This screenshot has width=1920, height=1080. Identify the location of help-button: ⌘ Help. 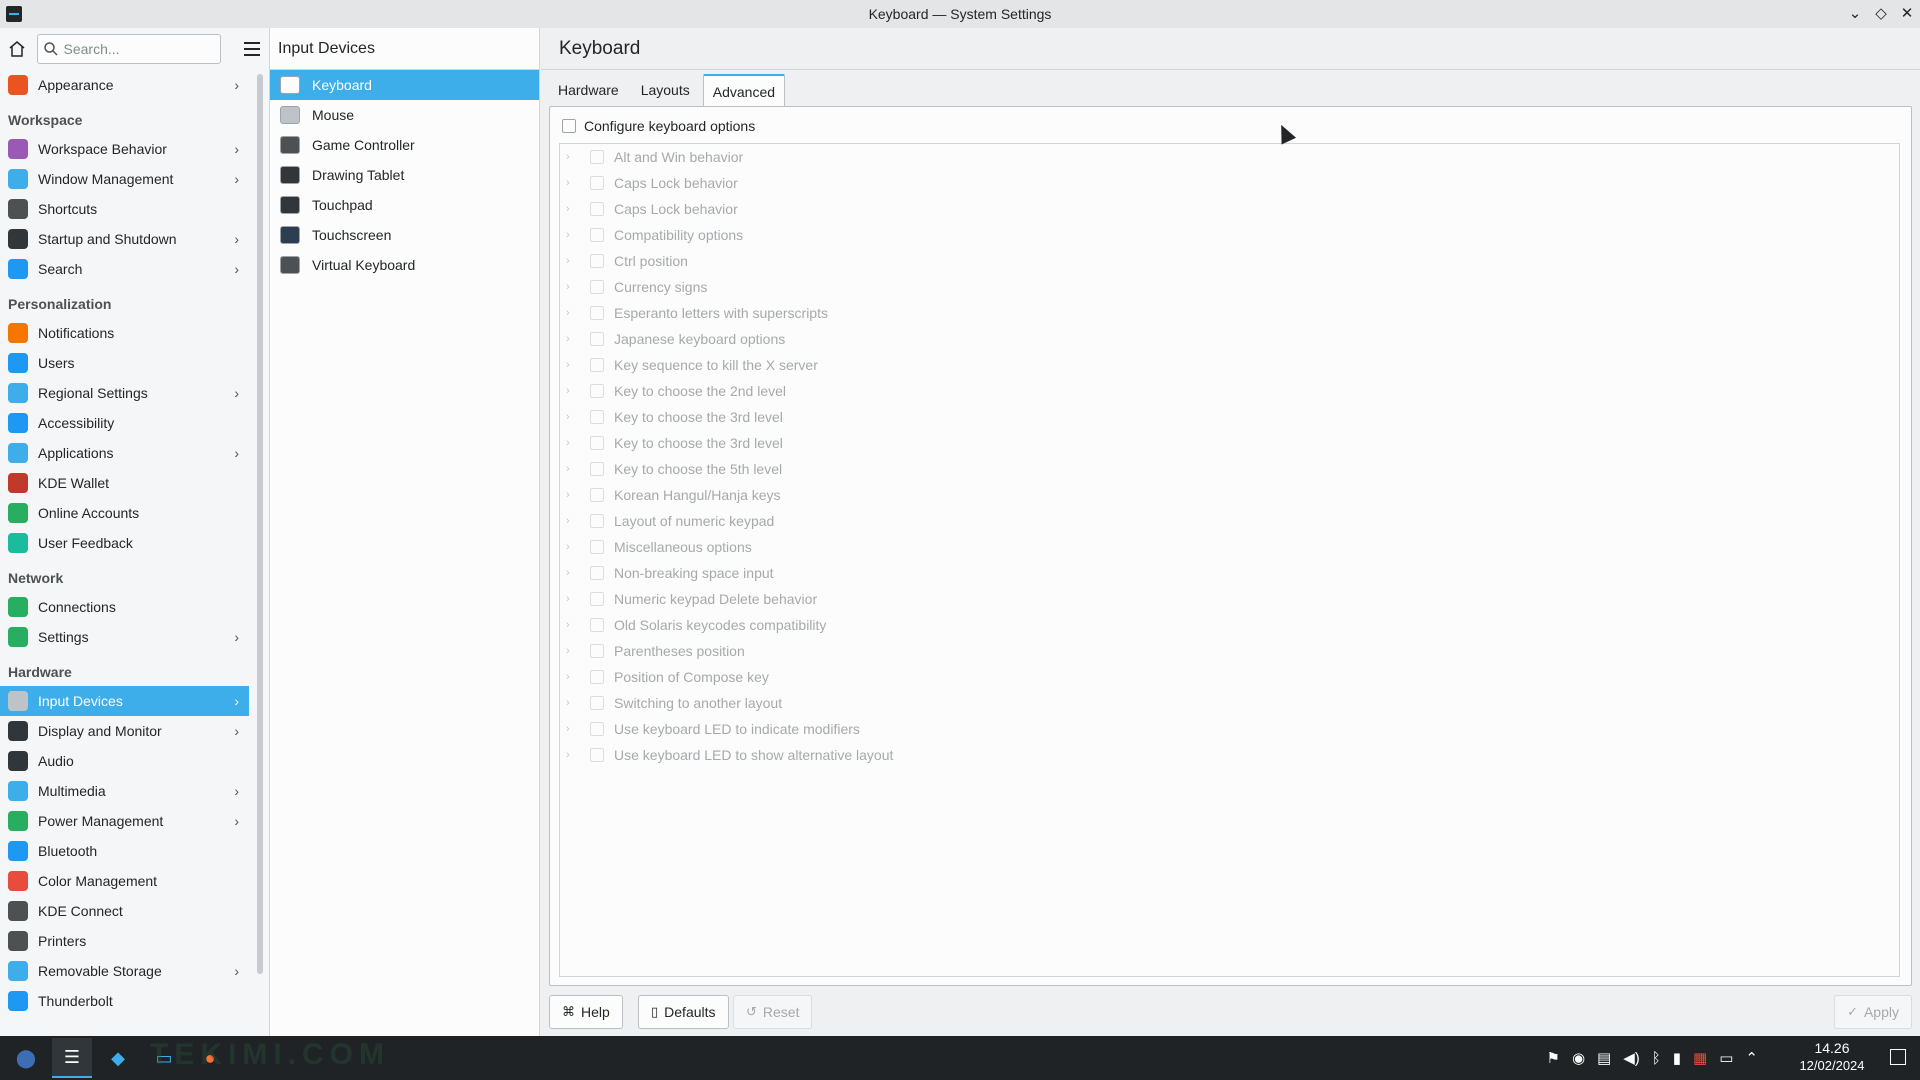
(586, 1012).